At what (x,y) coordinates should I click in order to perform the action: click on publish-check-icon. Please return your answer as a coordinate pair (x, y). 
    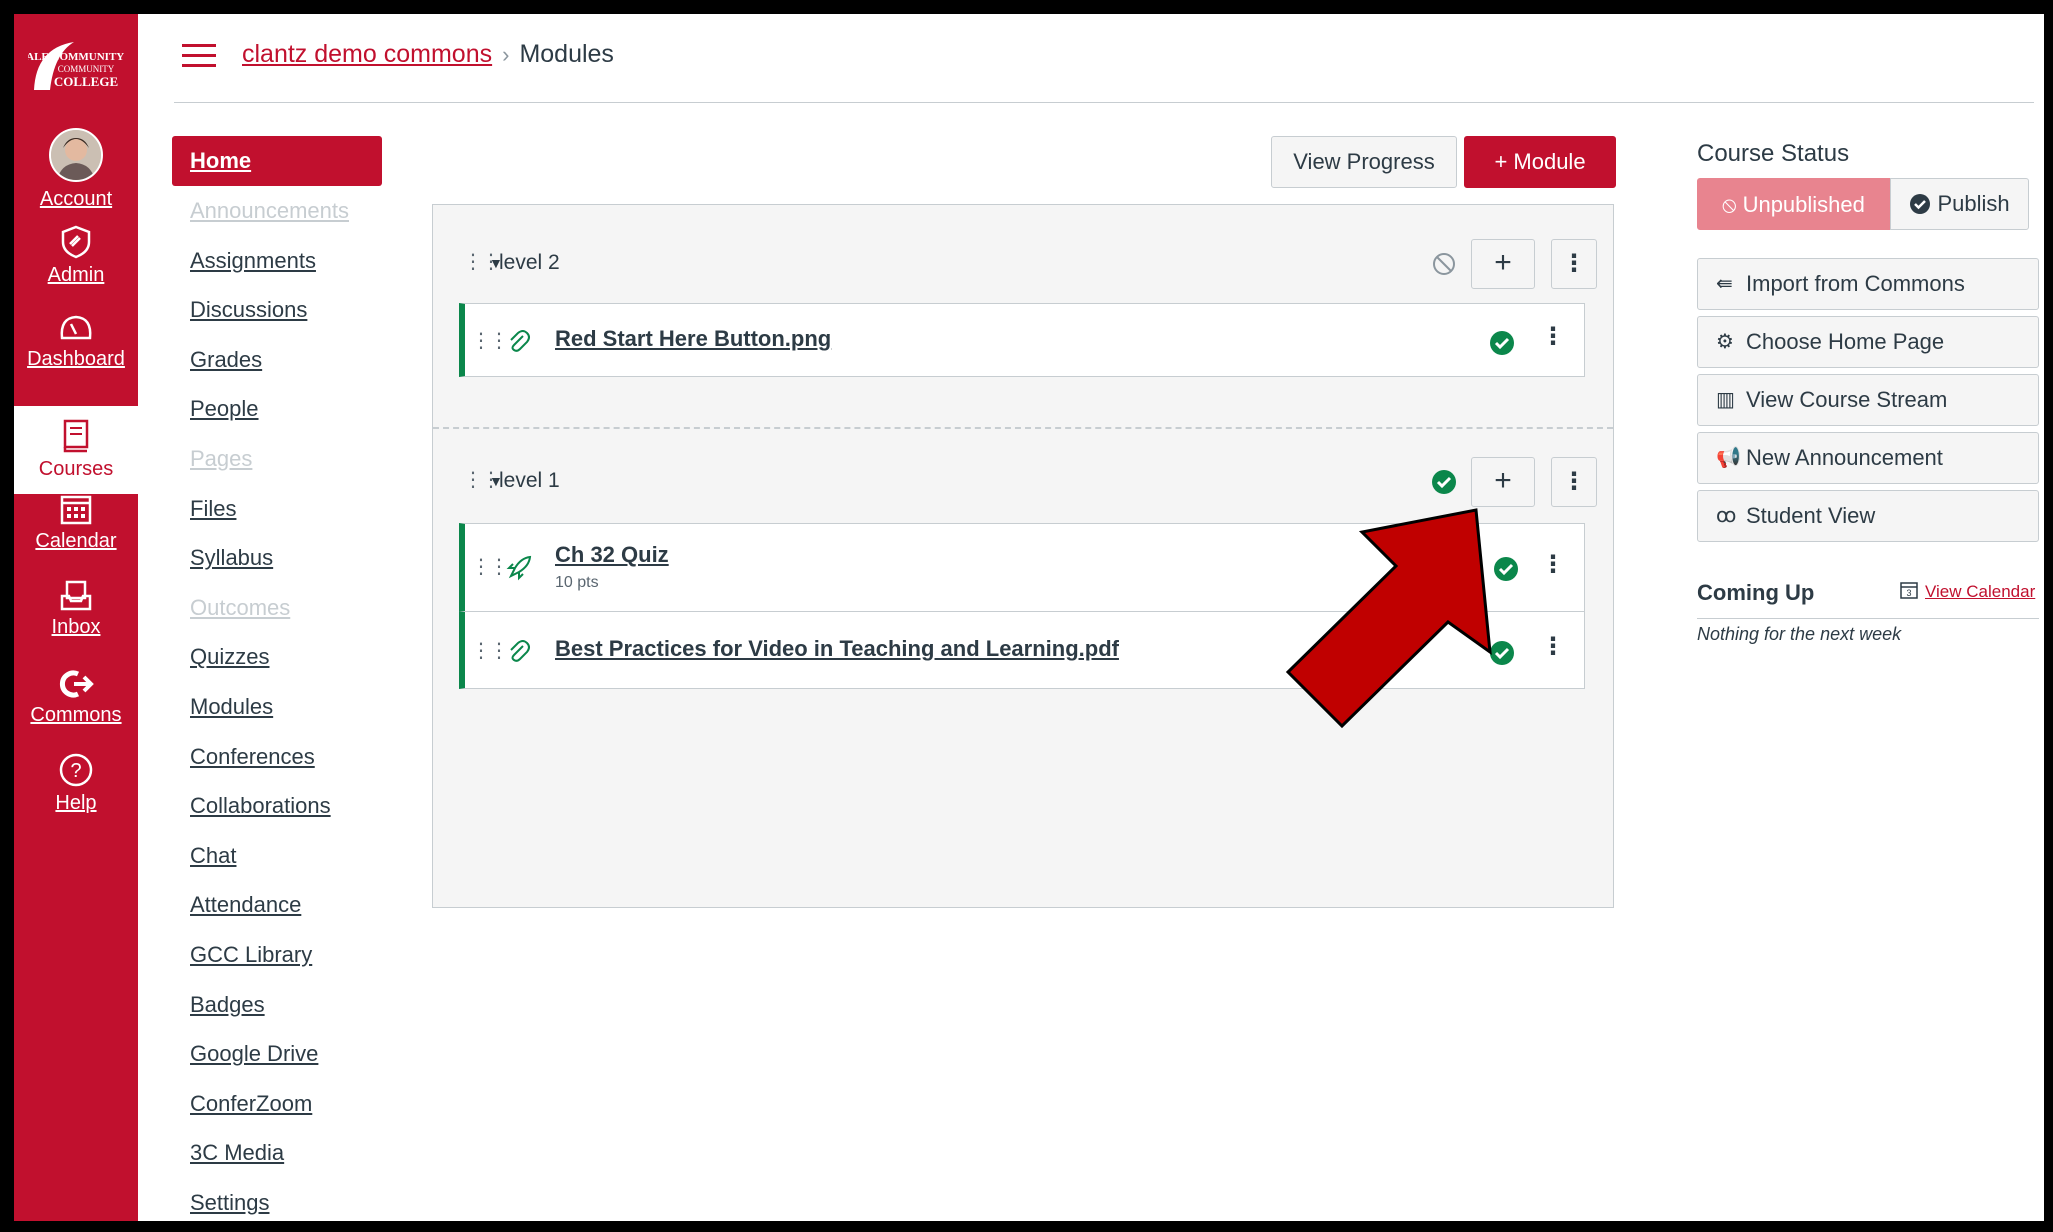
    Looking at the image, I should click on (1920, 204).